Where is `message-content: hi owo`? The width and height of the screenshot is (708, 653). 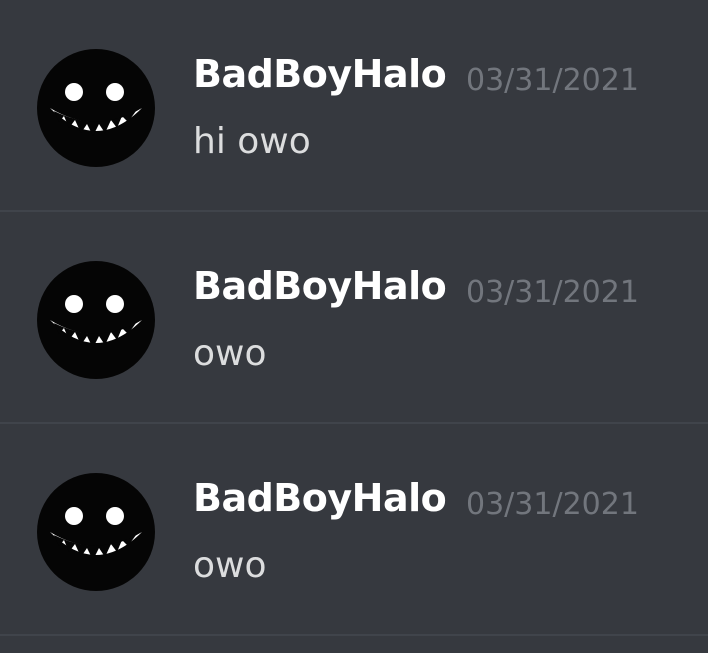
message-content: hi owo is located at coordinates (252, 141).